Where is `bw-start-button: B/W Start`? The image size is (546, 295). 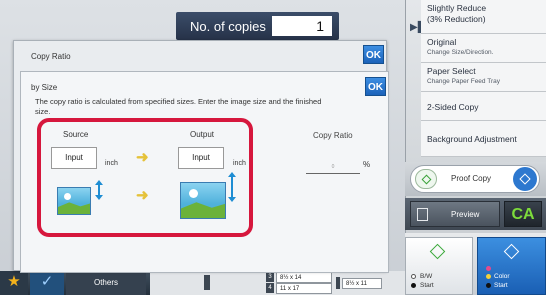
bw-start-button: B/W Start is located at coordinates (439, 266).